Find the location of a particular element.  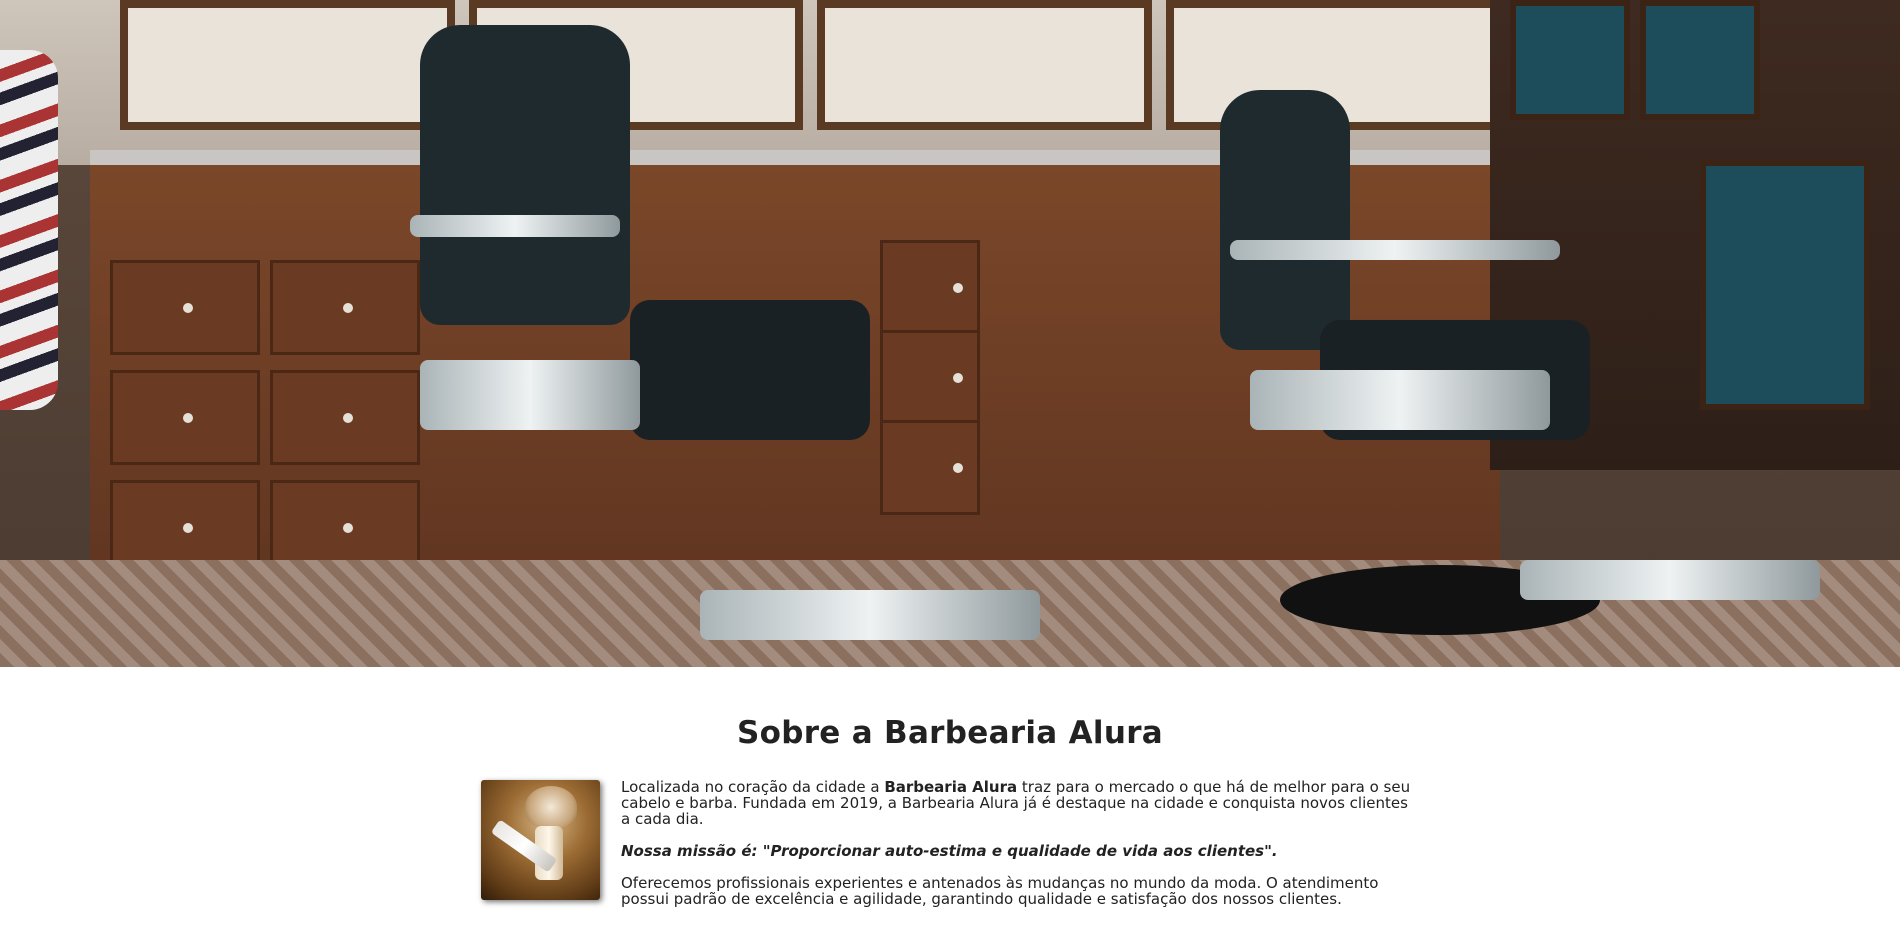

about-title-first-letter: S is located at coordinates (748, 733).